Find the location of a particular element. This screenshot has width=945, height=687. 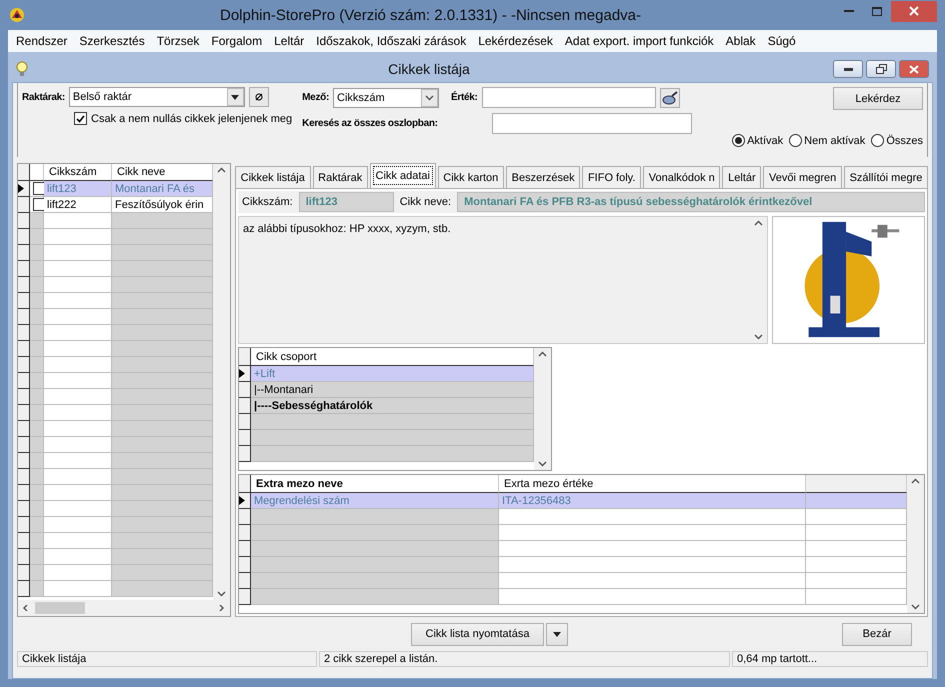

tab: Raktárak is located at coordinates (340, 177).